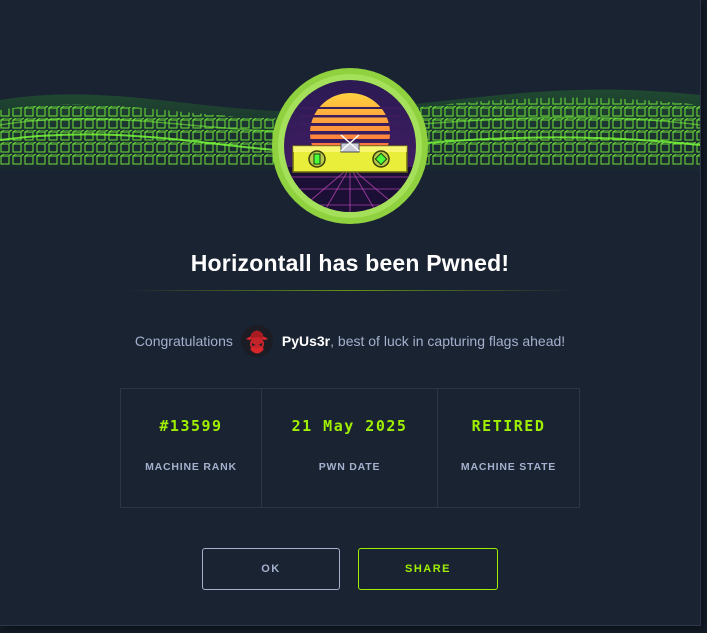 Image resolution: width=707 pixels, height=633 pixels. I want to click on stat-machine-state: RETIRED MACHINE STATE, so click(508, 448).